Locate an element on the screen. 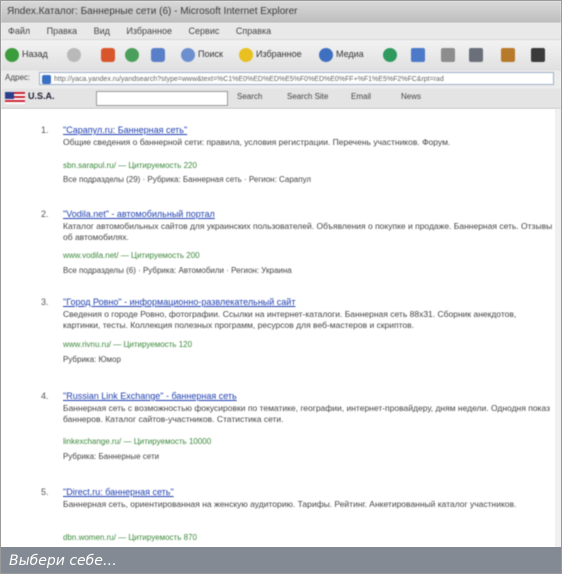 The image size is (562, 574). media-icon is located at coordinates (326, 54).